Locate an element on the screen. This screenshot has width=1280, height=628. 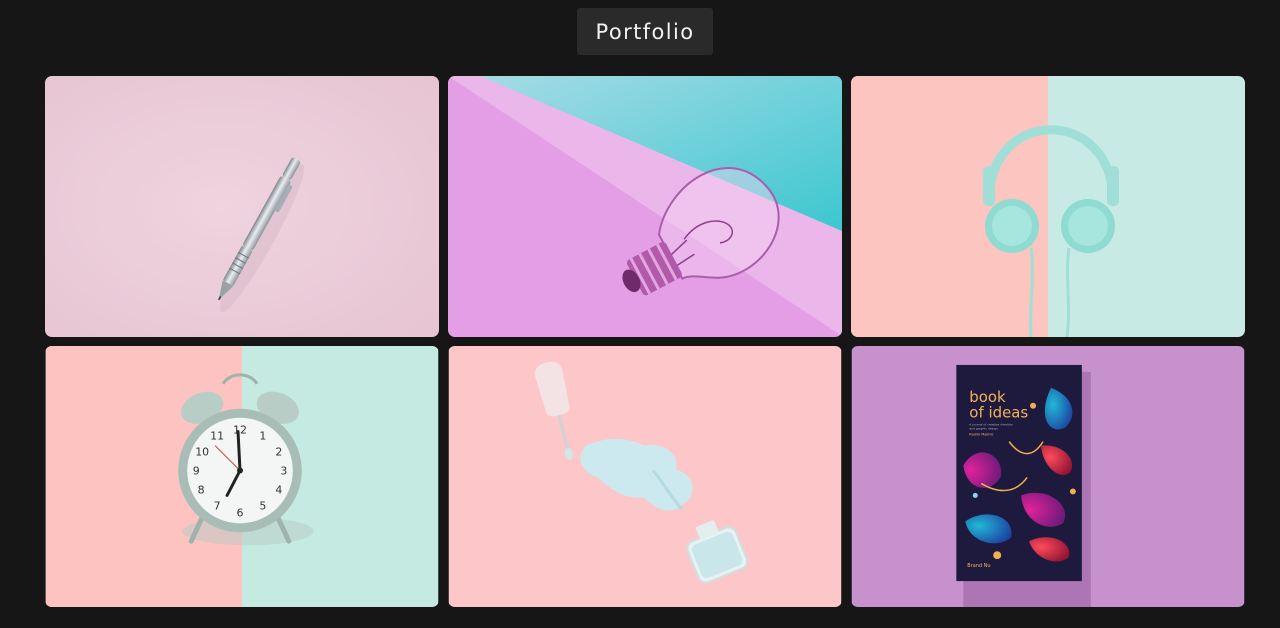
svg-text: 12 is located at coordinates (240, 430).